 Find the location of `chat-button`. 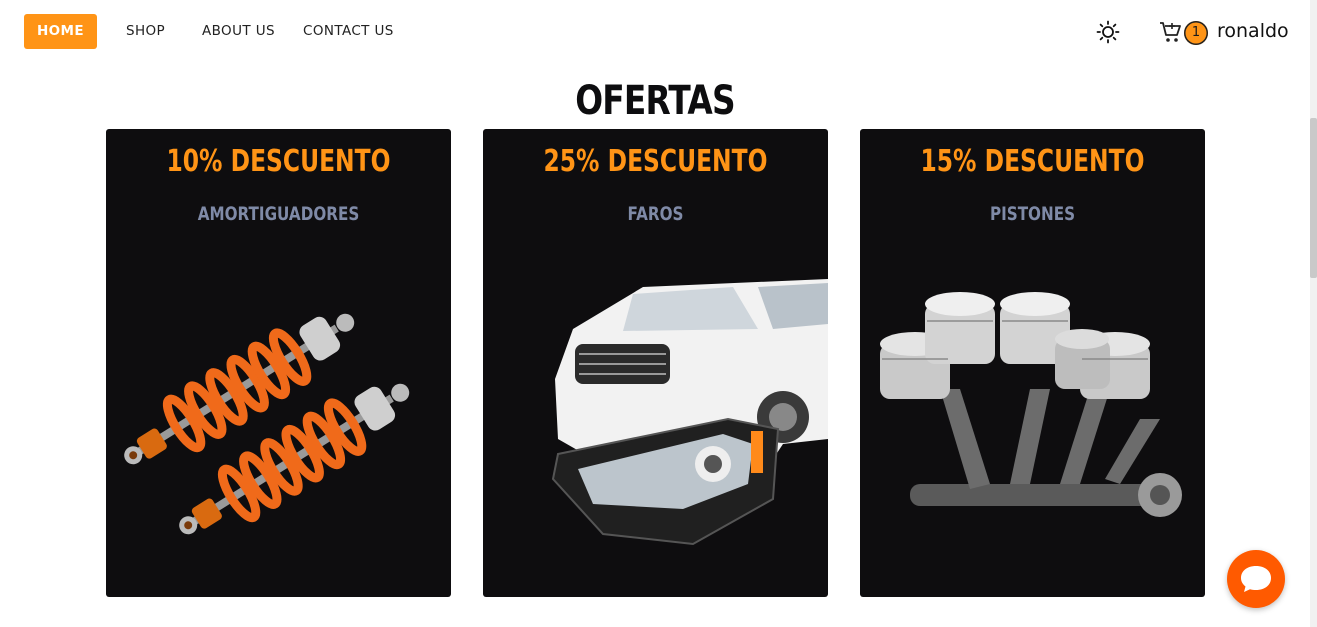

chat-button is located at coordinates (1256, 579).